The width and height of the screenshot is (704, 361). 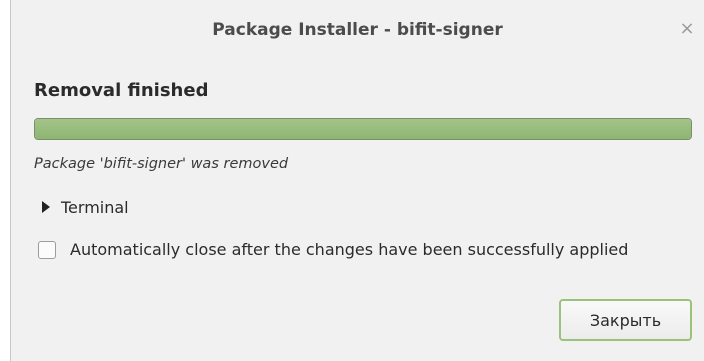 What do you see at coordinates (625, 320) in the screenshot?
I see `close-button: Закрыть` at bounding box center [625, 320].